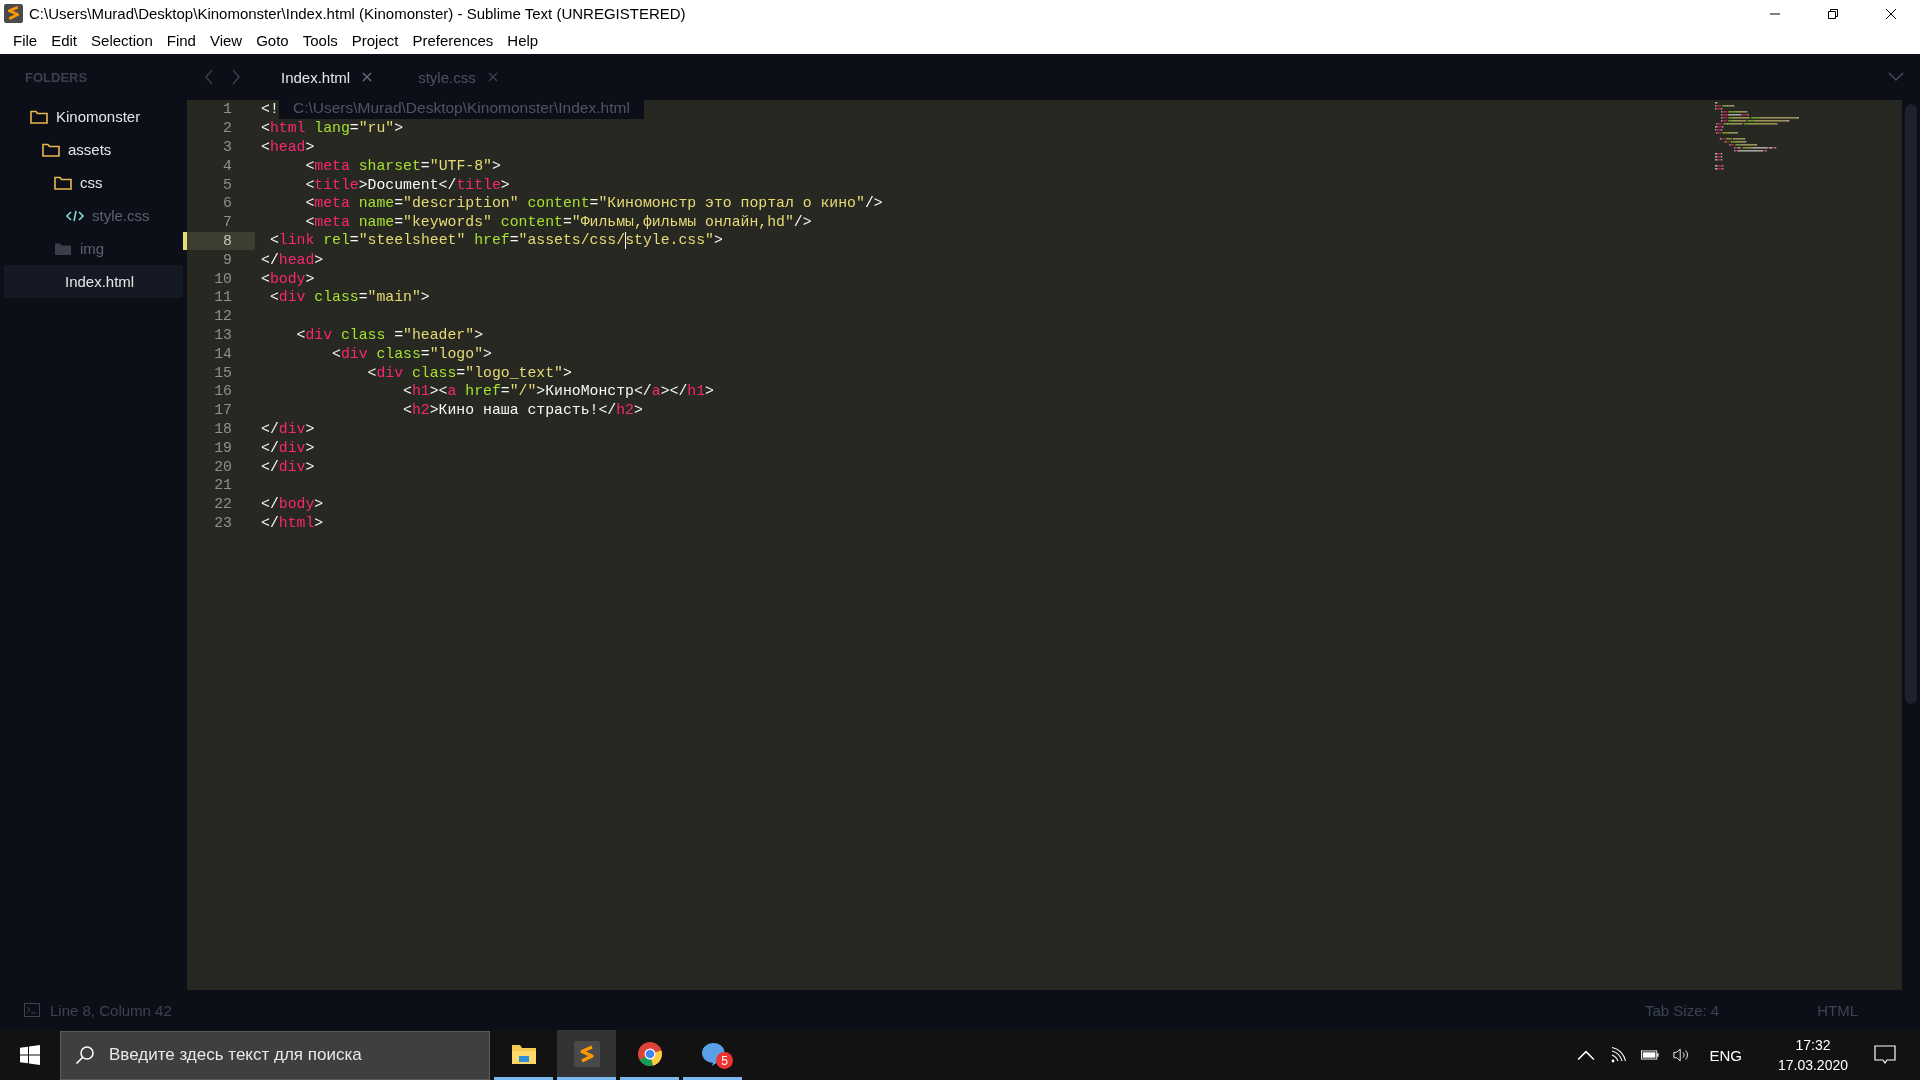 Image resolution: width=1920 pixels, height=1080 pixels. Describe the element at coordinates (1885, 1055) in the screenshot. I see `notification-icon` at that location.